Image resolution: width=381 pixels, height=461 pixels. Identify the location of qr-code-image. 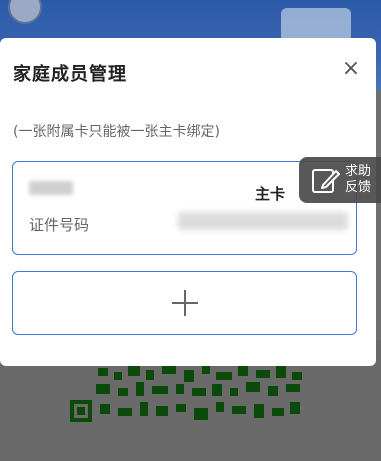
(186, 395).